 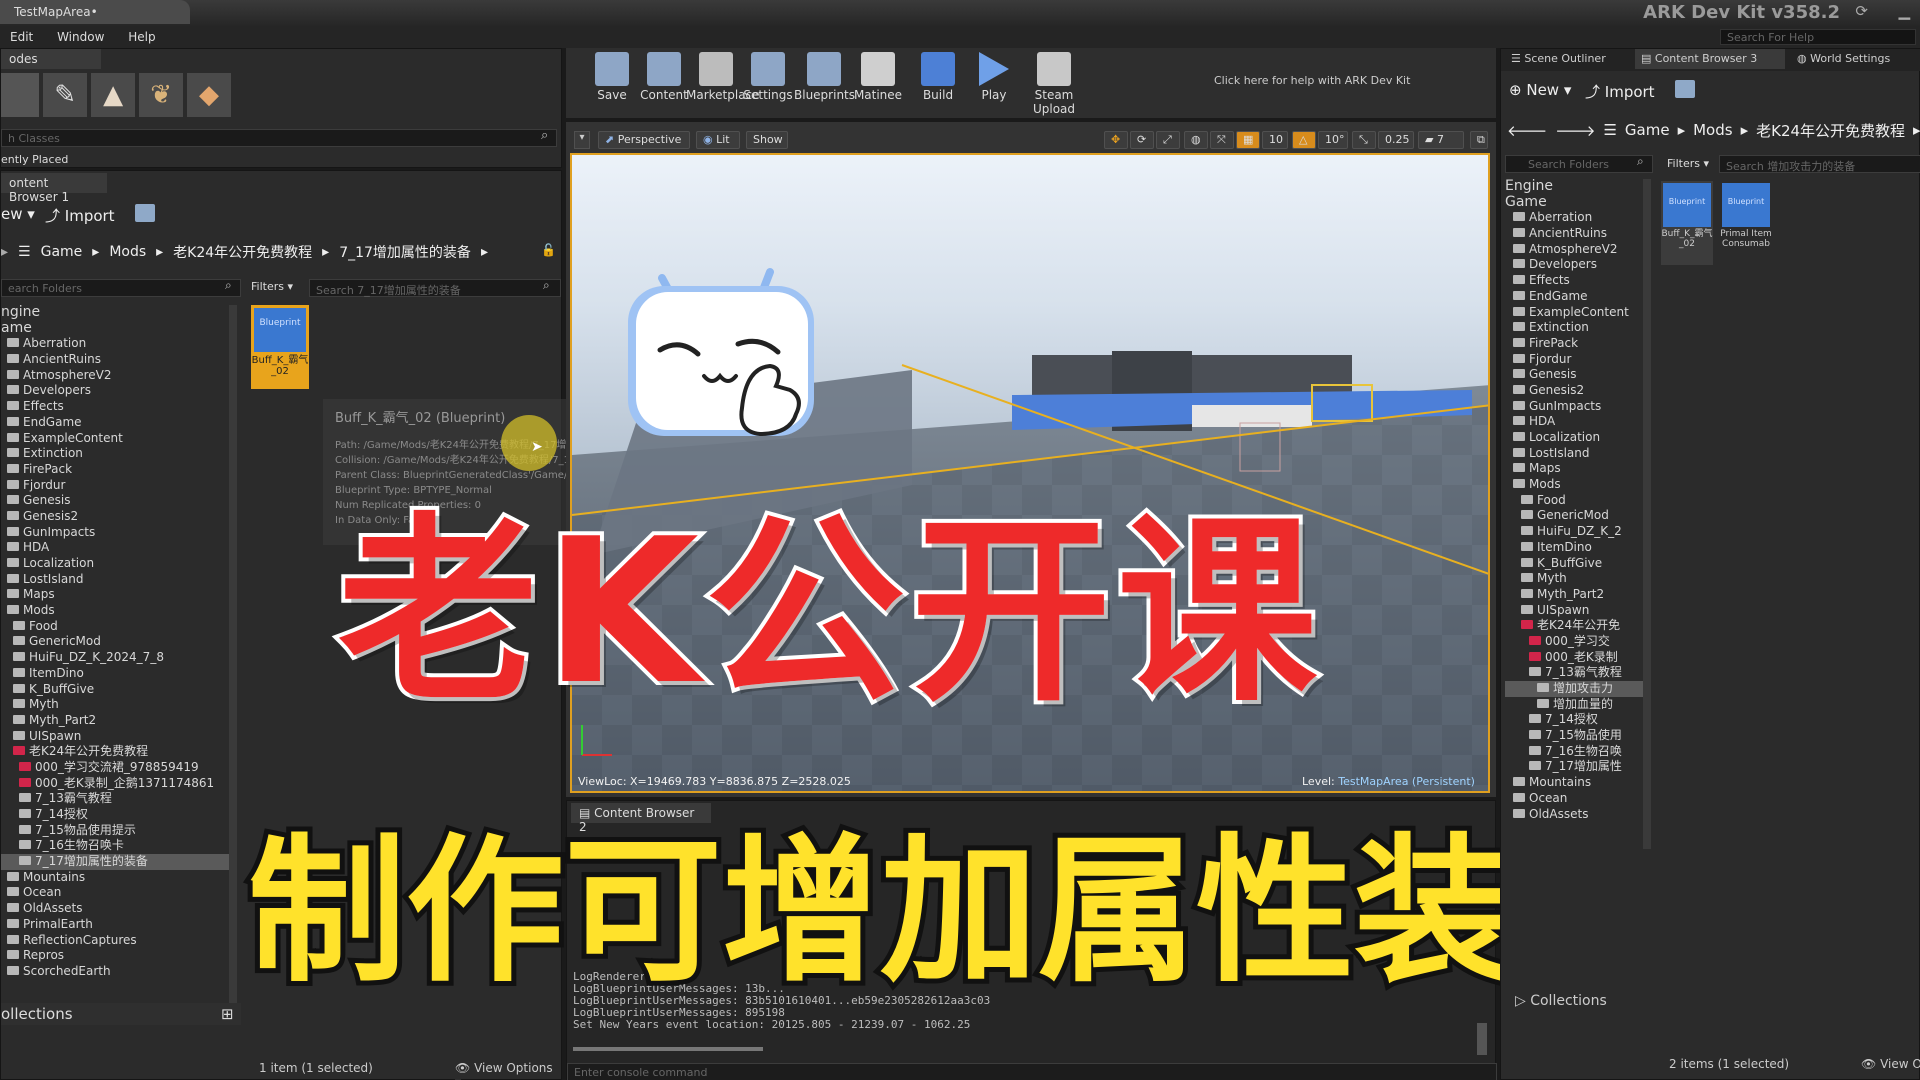 What do you see at coordinates (1574, 422) in the screenshot?
I see `folder-tree-item: HDA` at bounding box center [1574, 422].